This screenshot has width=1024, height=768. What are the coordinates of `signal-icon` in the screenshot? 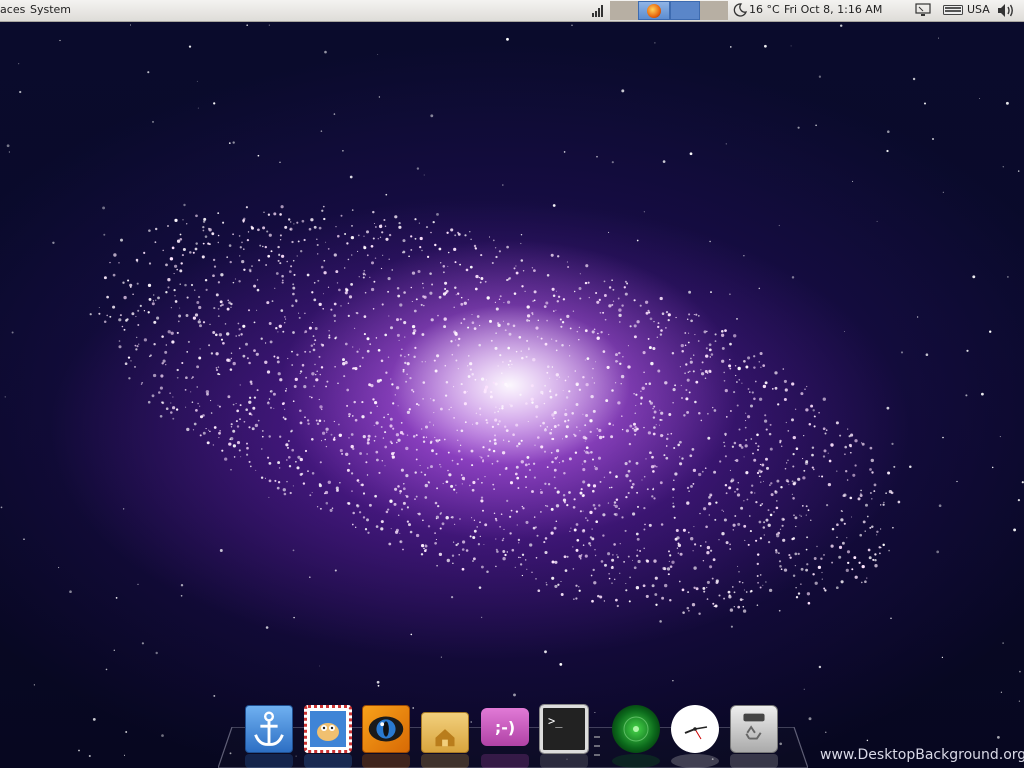 It's located at (598, 10).